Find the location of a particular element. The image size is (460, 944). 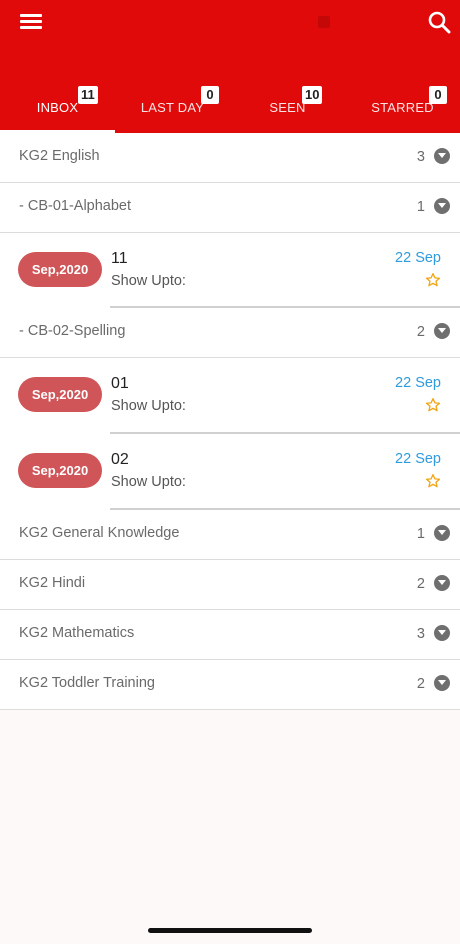

tab-inbox-label: INBOX is located at coordinates (57, 107).